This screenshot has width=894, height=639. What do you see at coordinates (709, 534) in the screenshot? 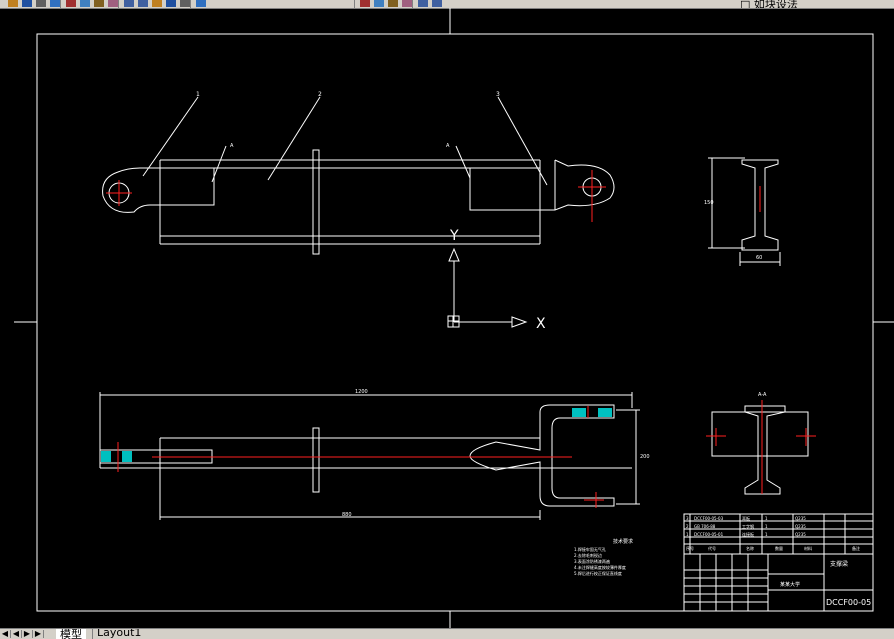
I see `part-code: DCCF00-05-01` at bounding box center [709, 534].